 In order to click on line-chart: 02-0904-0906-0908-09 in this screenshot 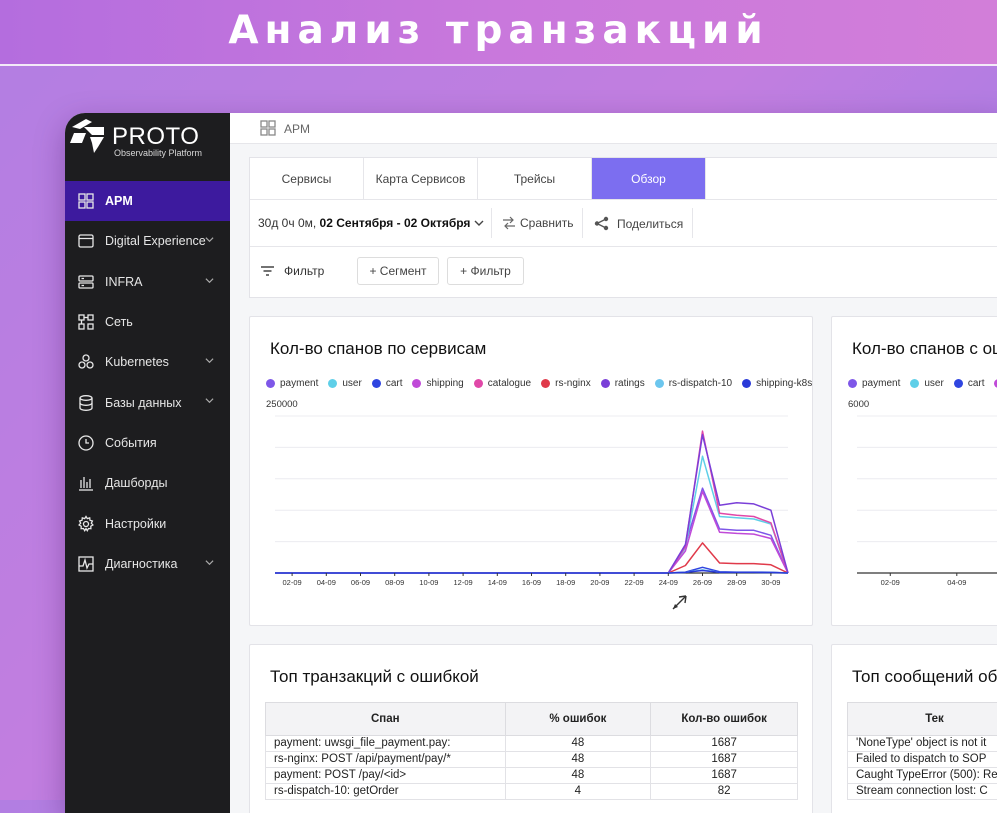, I will do `click(914, 471)`.